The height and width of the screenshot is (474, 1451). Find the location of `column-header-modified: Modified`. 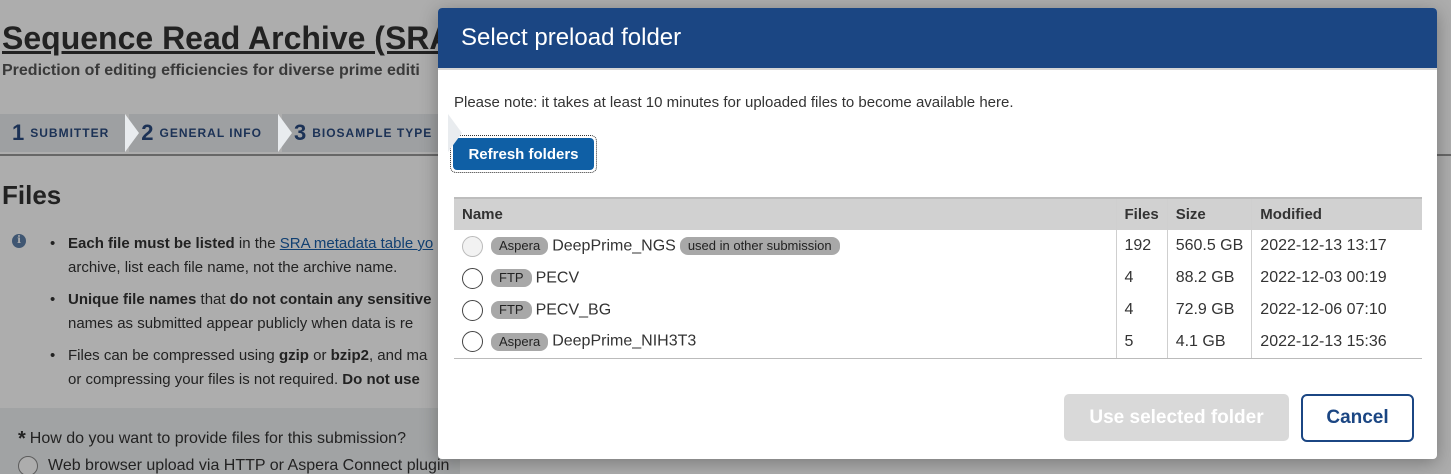

column-header-modified: Modified is located at coordinates (1336, 214).